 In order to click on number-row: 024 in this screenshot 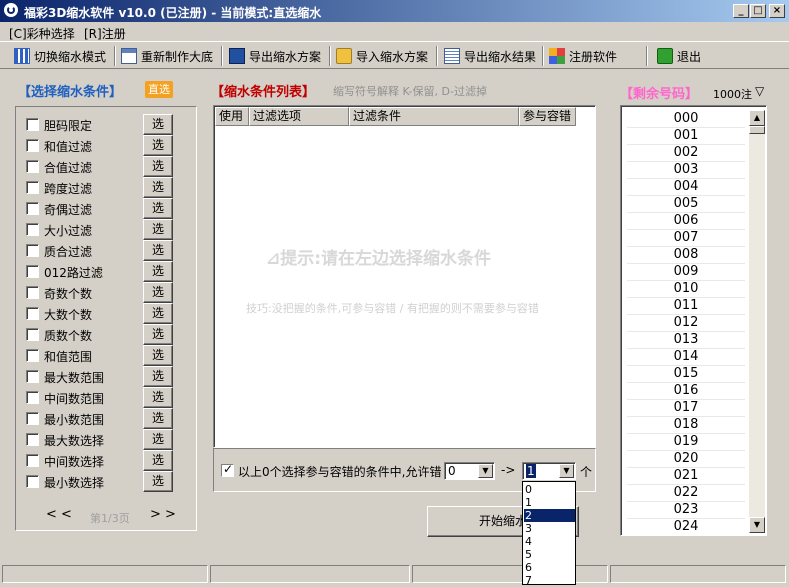, I will do `click(686, 526)`.